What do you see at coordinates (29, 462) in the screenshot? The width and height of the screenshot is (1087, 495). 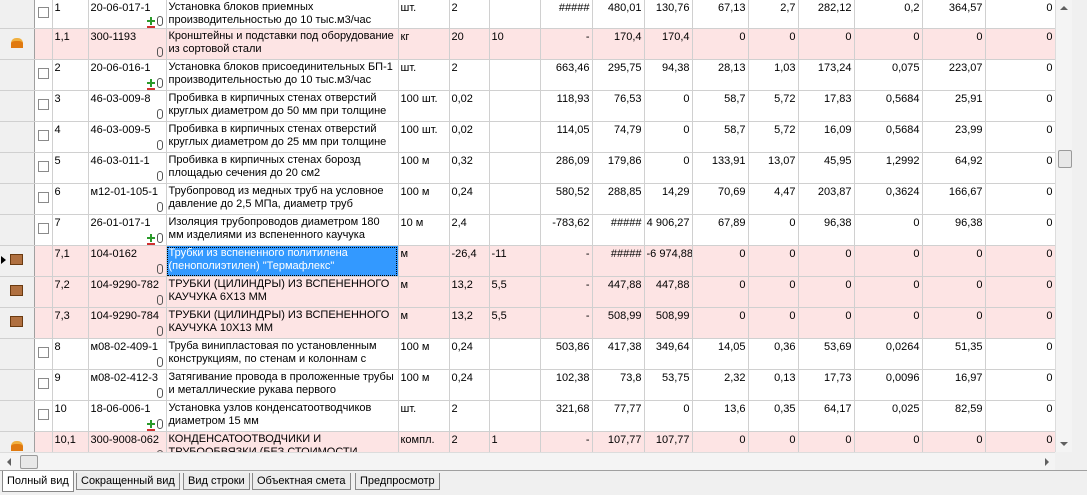 I see `horizontal-scroll-thumb` at bounding box center [29, 462].